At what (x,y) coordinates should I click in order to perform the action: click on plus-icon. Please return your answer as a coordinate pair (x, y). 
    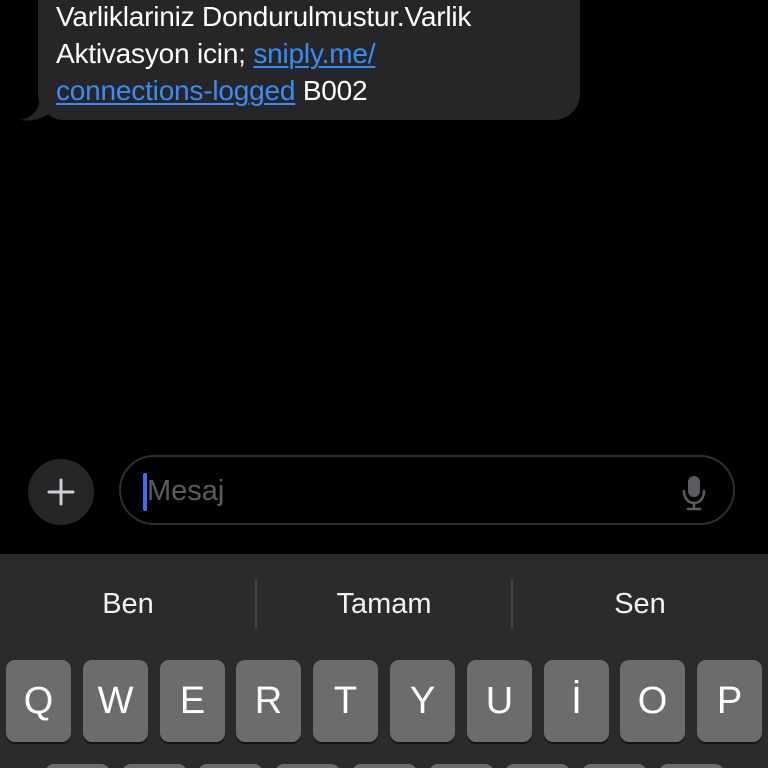
    Looking at the image, I should click on (61, 492).